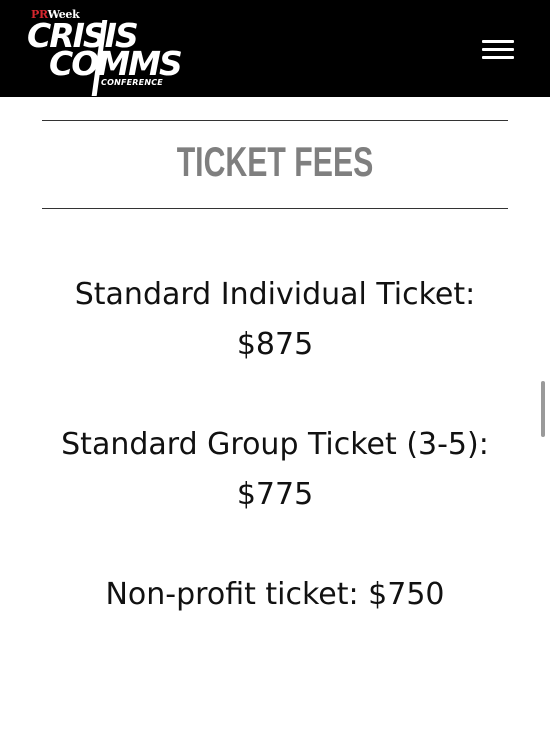  I want to click on logo-line-comms: COMMS, so click(116, 63).